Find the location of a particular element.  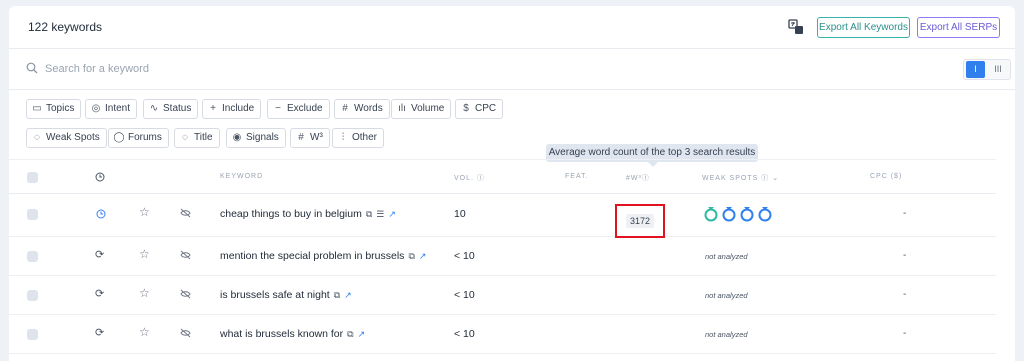

sliders-icon: ⫶ is located at coordinates (343, 137).